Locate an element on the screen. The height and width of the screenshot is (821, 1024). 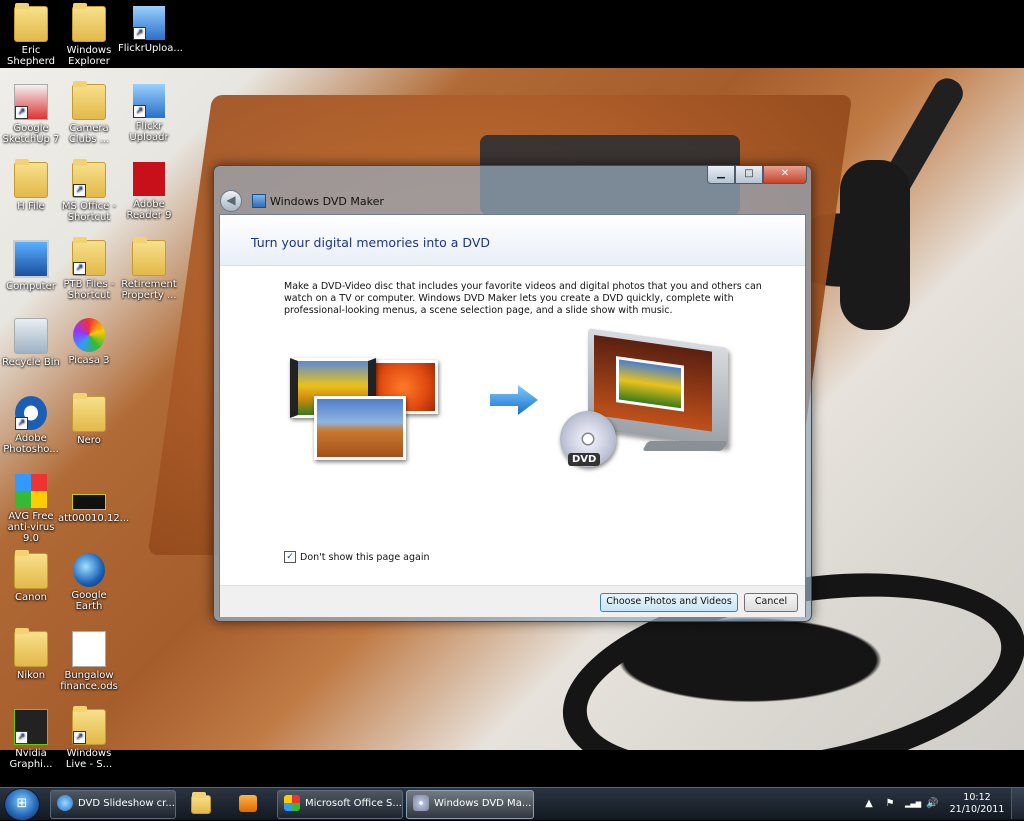
user-folder-icon is located at coordinates (31, 22).